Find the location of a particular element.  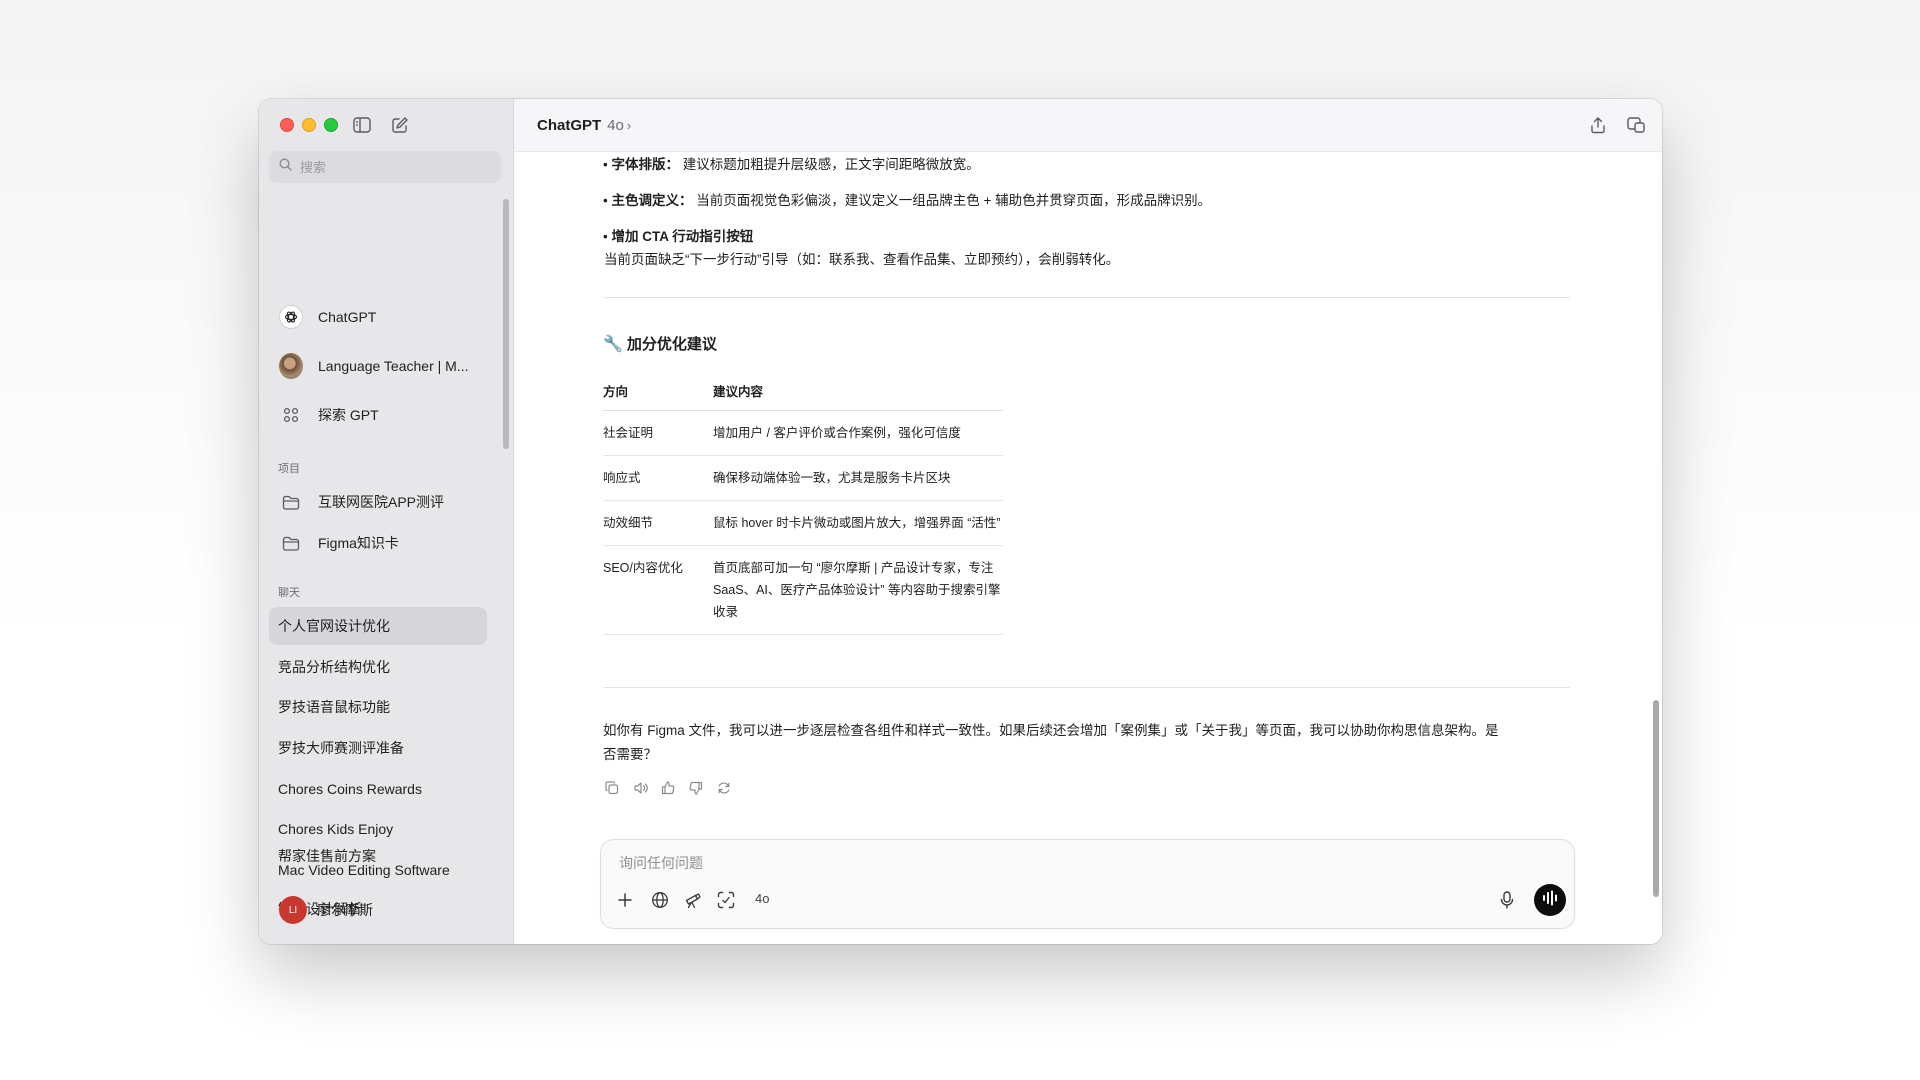

model-chip: 4o is located at coordinates (762, 898).